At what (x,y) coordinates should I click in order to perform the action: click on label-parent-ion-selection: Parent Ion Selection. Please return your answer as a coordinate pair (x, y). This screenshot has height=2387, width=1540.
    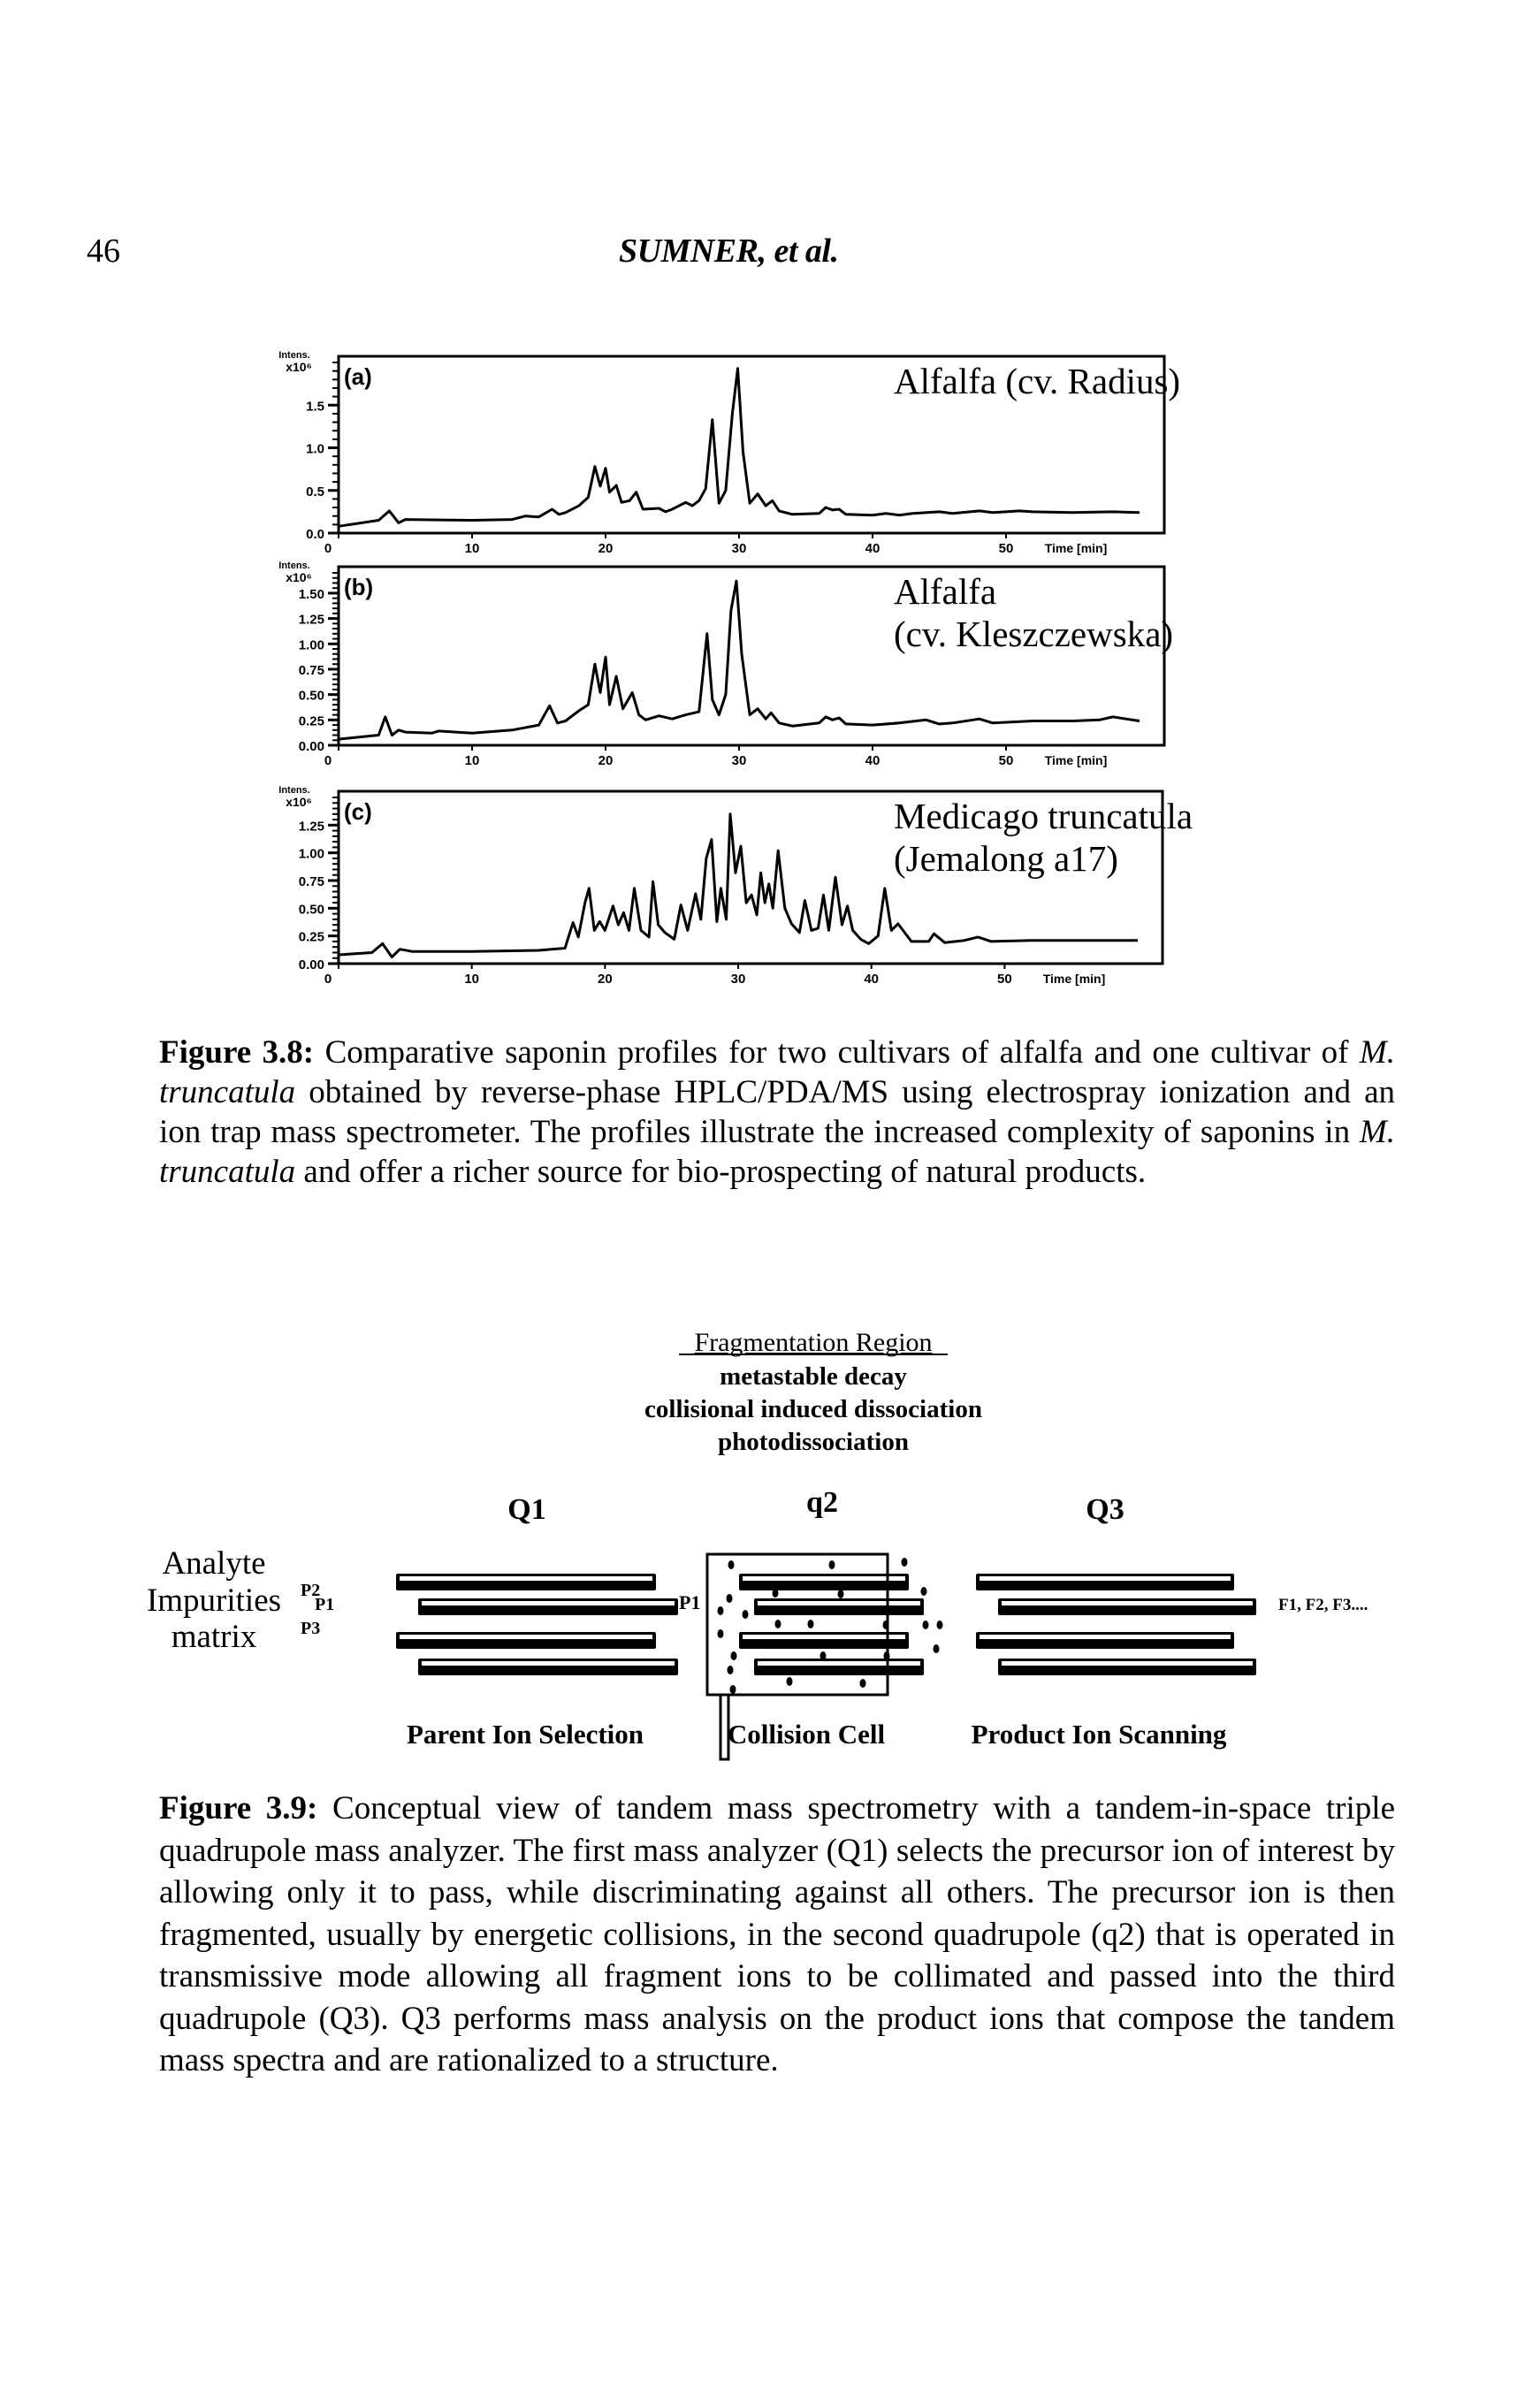
    Looking at the image, I should click on (526, 1734).